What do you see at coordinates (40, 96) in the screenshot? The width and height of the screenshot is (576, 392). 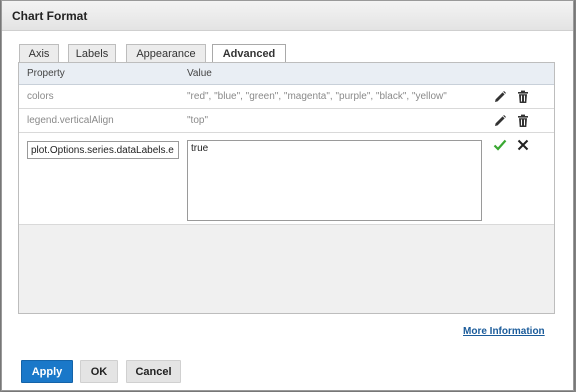 I see `property-cell: colors` at bounding box center [40, 96].